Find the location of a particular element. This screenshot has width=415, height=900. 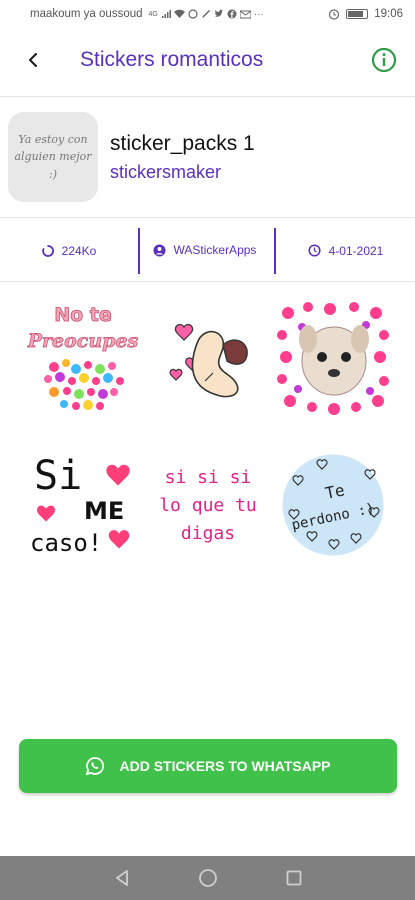

clock-icon is located at coordinates (314, 250).